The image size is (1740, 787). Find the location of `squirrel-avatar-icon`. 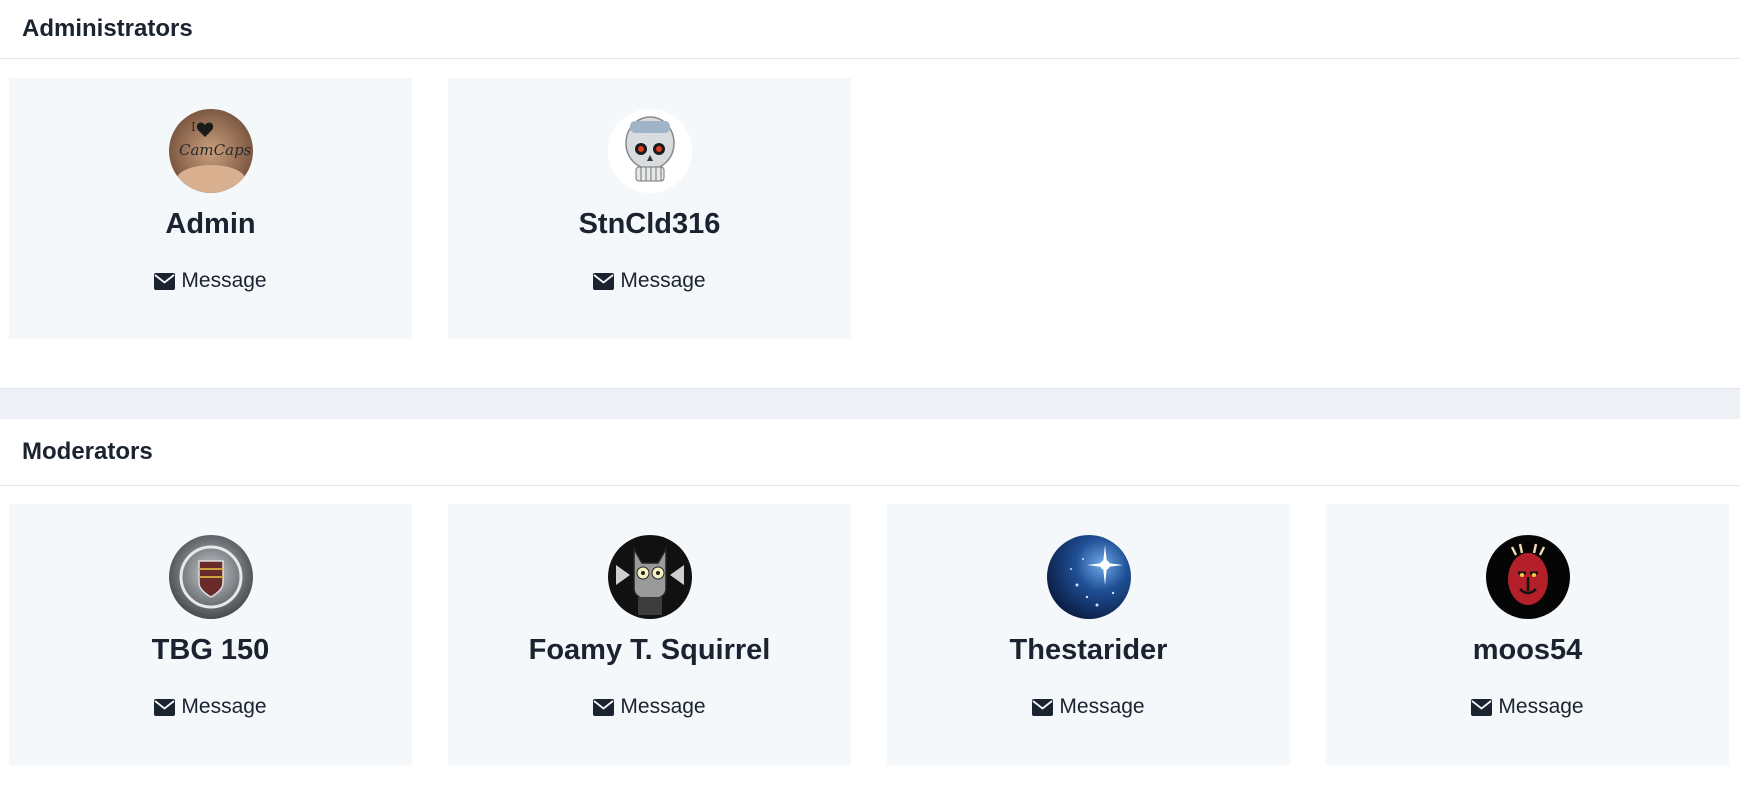

squirrel-avatar-icon is located at coordinates (649, 577).